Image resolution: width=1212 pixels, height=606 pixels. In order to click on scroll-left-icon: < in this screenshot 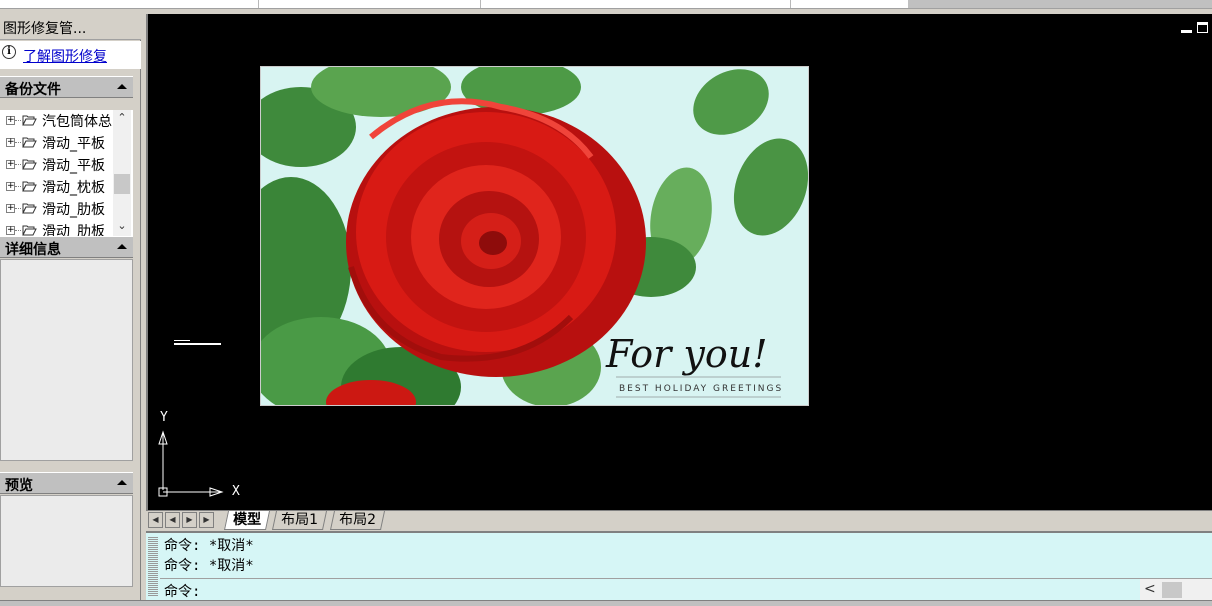, I will do `click(1150, 589)`.